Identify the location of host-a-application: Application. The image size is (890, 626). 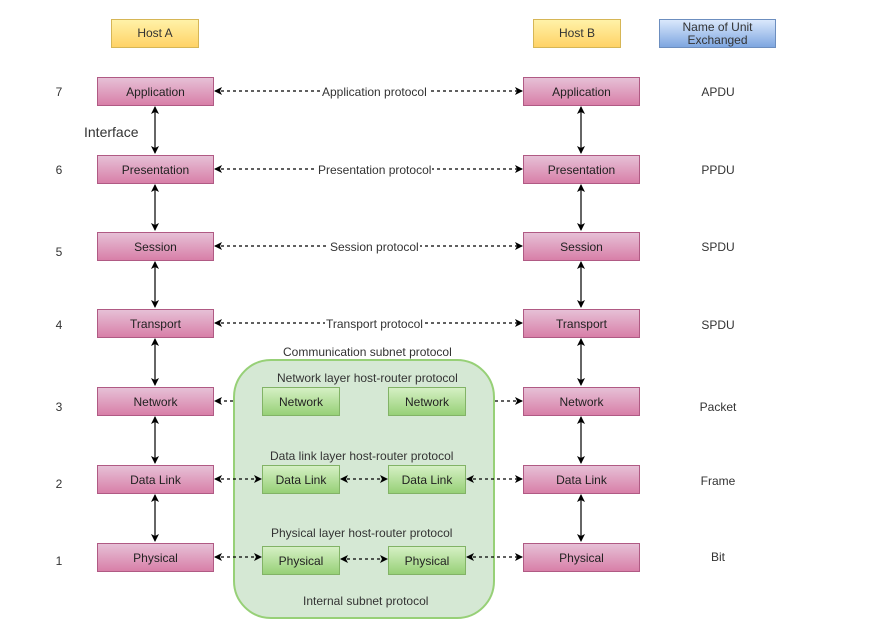
(155, 91).